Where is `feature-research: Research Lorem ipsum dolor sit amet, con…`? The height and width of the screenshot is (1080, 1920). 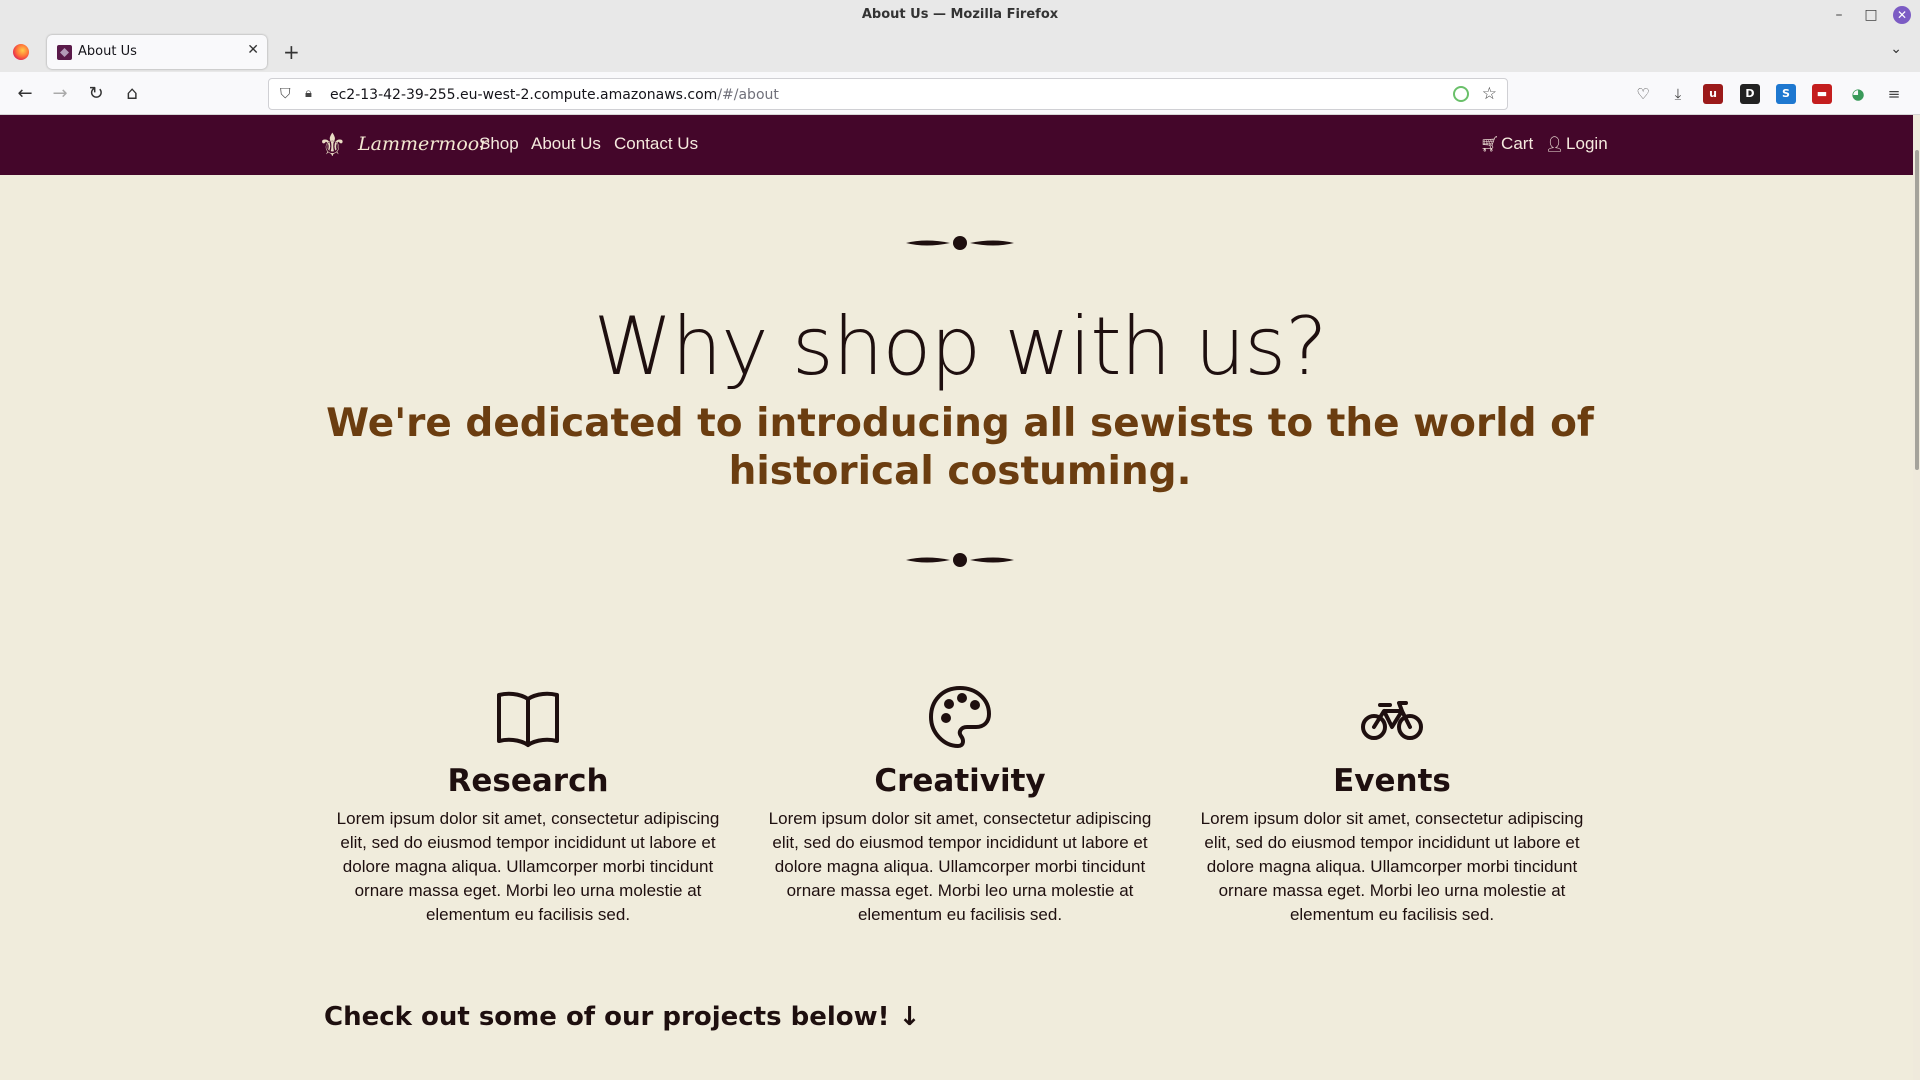
feature-research: Research Lorem ipsum dolor sit amet, con… is located at coordinates (528, 806).